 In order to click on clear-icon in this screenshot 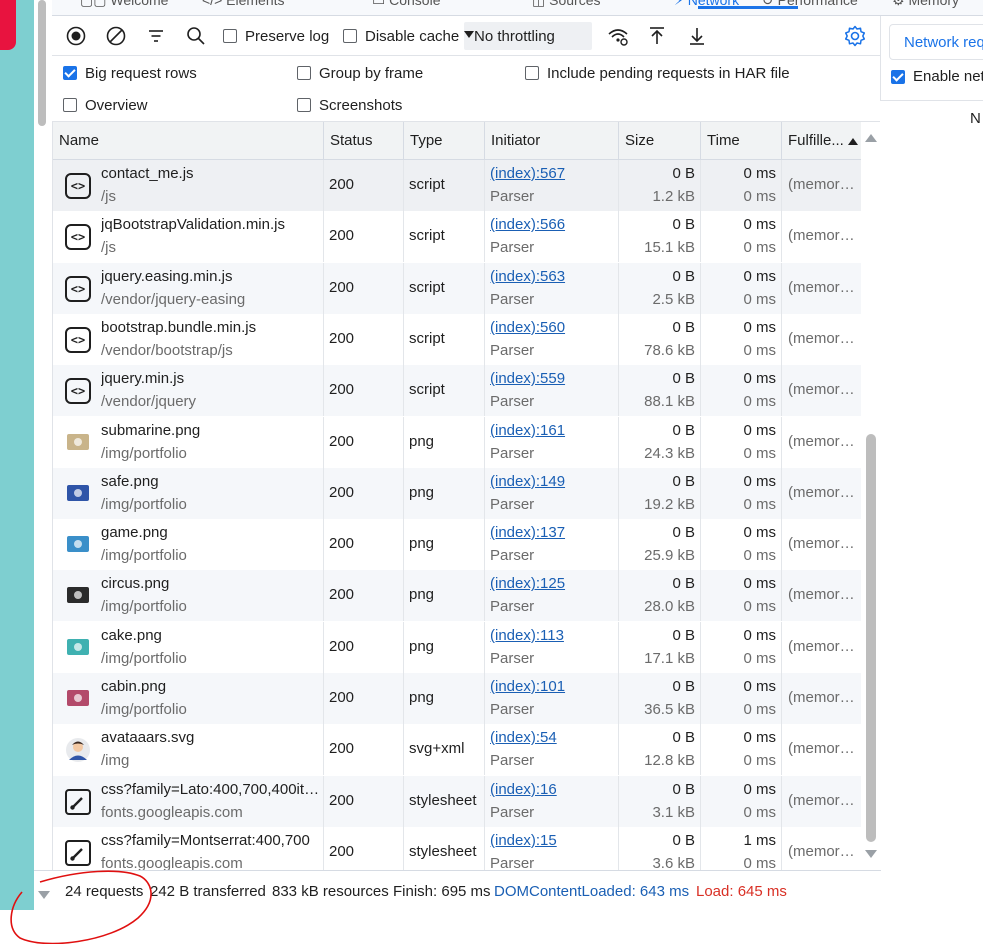, I will do `click(116, 36)`.